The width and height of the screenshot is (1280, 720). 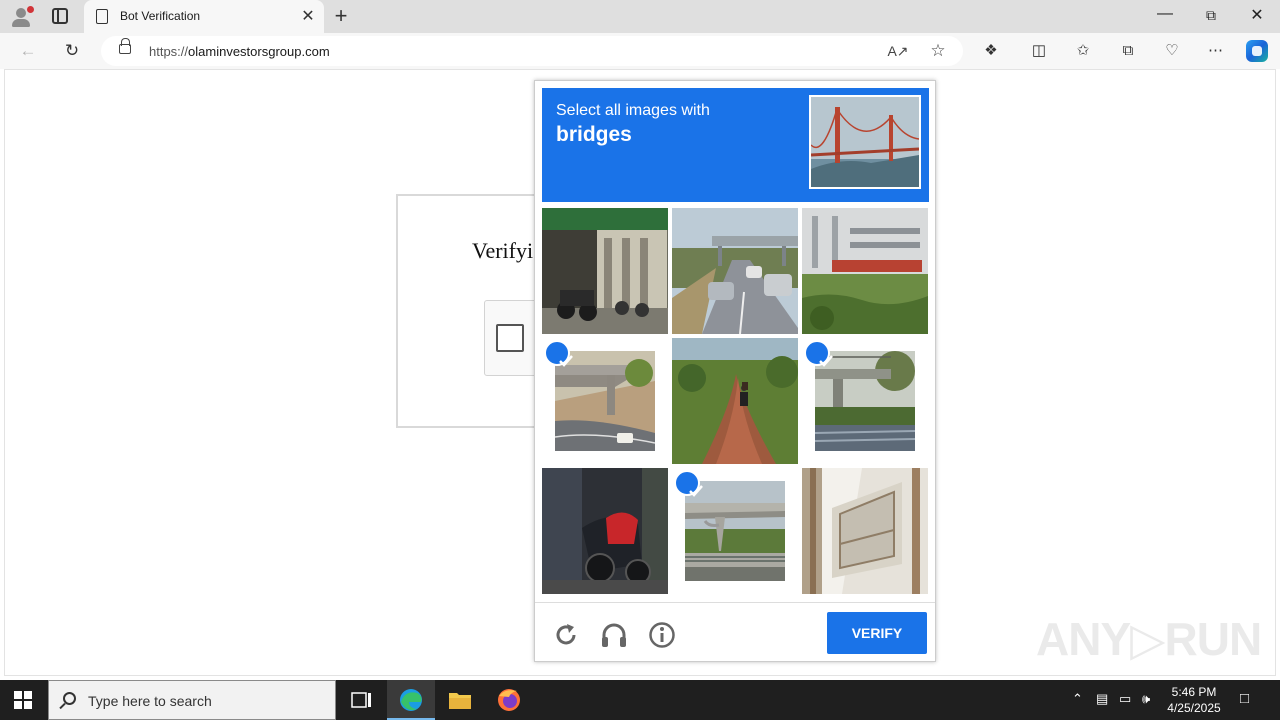 What do you see at coordinates (239, 51) in the screenshot?
I see `url-text: https://olaminvestorsgroup.com` at bounding box center [239, 51].